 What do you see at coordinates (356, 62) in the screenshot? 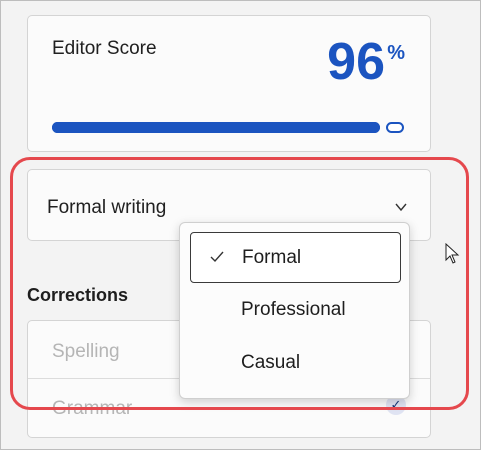
I see `editor-score-value: 96` at bounding box center [356, 62].